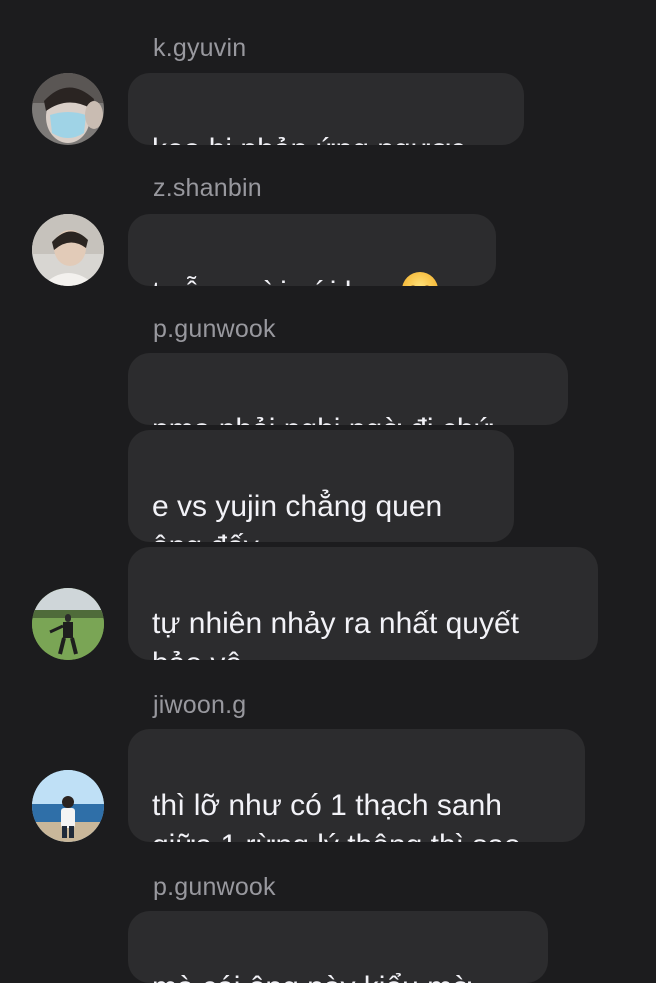 This screenshot has height=983, width=656. I want to click on message-text: e vs yujin chẳng quen ông đấy, so click(297, 516).